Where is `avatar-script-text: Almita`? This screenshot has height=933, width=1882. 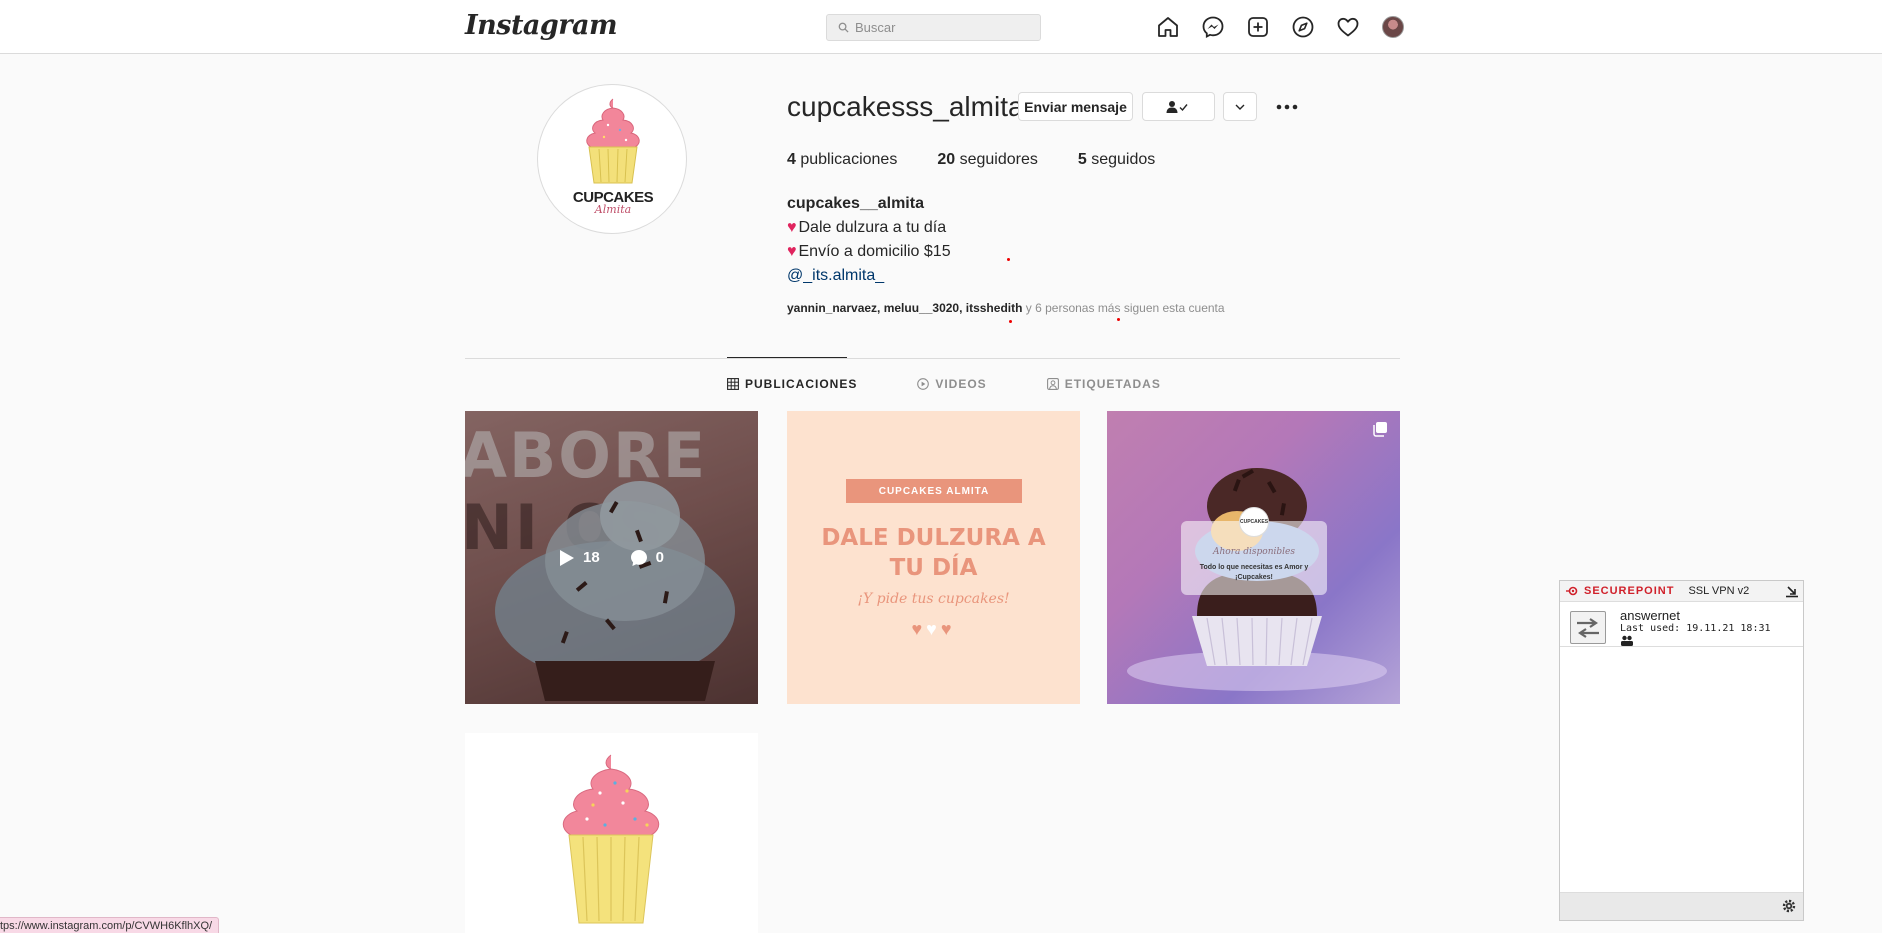 avatar-script-text: Almita is located at coordinates (613, 209).